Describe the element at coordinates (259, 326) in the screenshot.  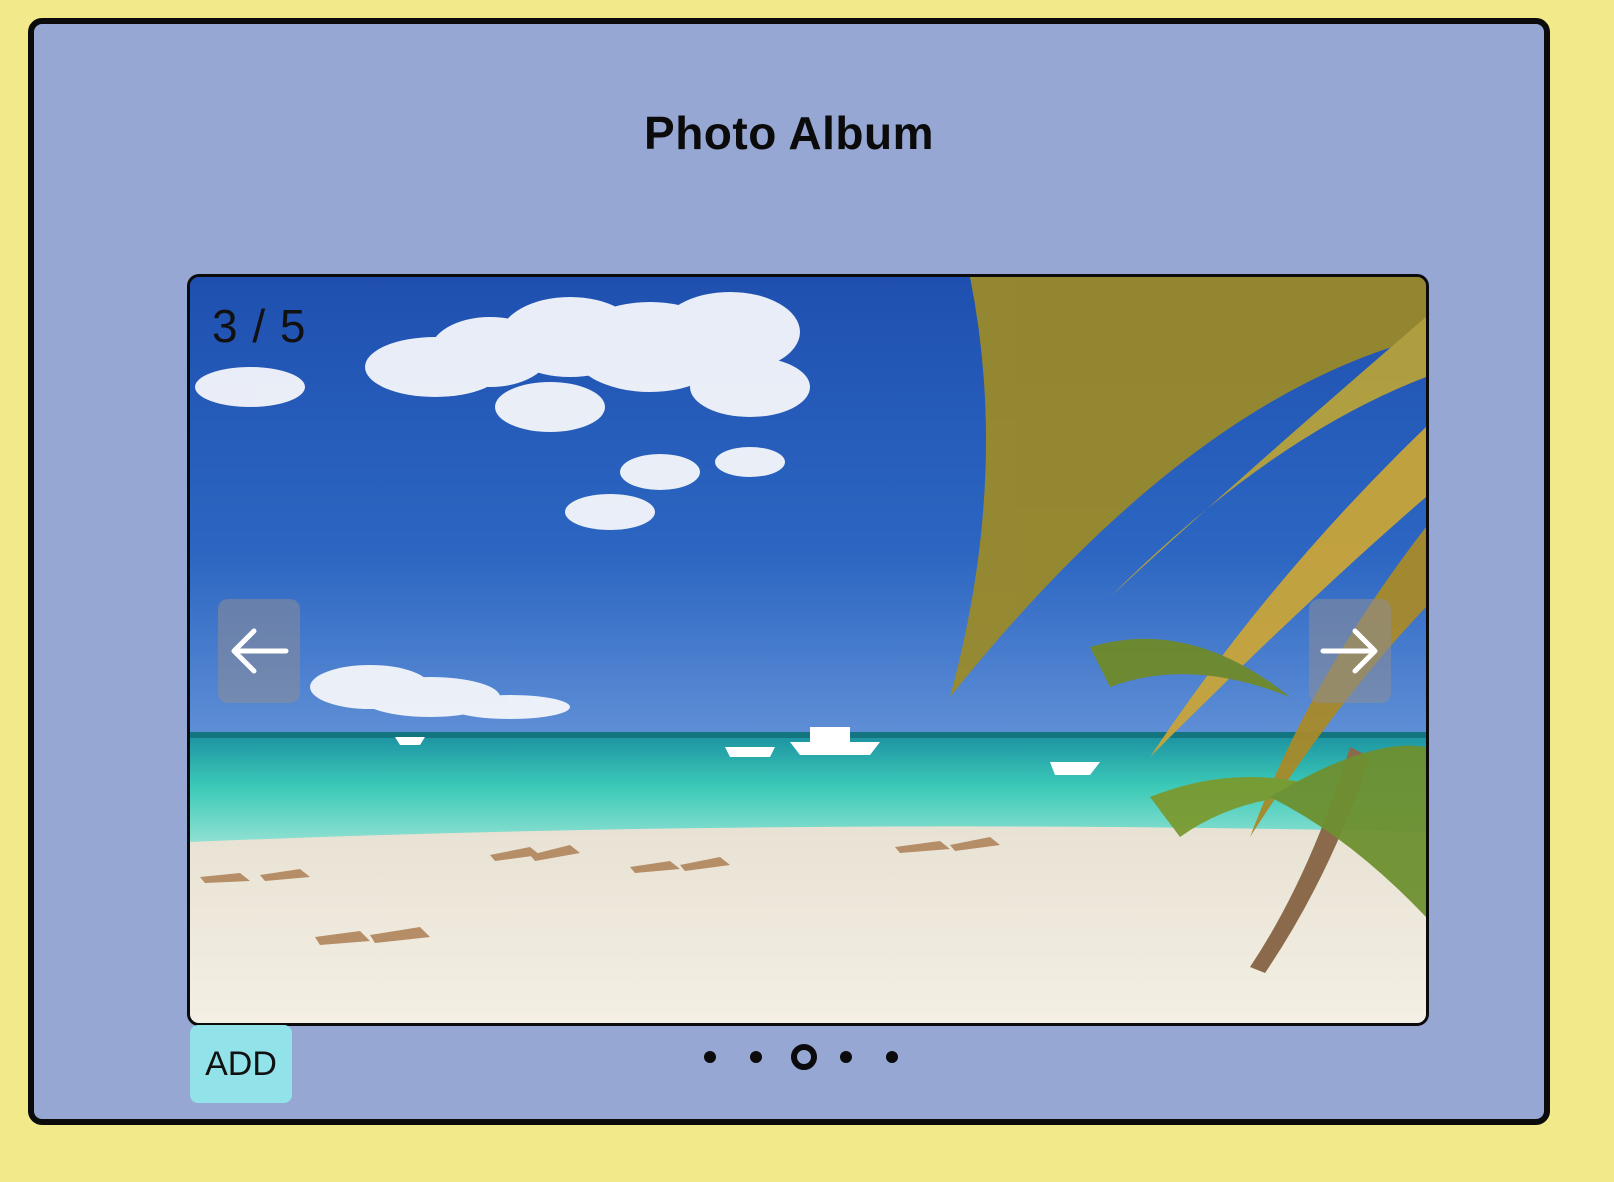
I see `photo-counter: 3 / 5` at that location.